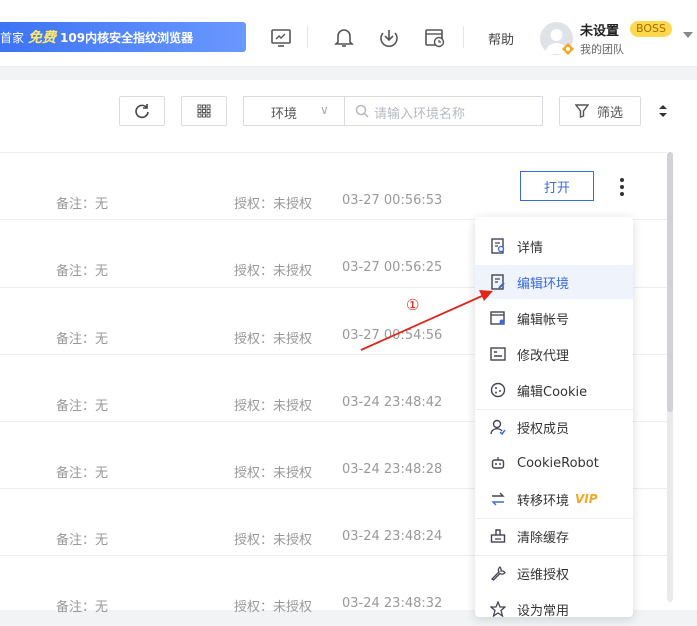 The width and height of the screenshot is (697, 626). I want to click on menu-item-label: 授权成员, so click(543, 429).